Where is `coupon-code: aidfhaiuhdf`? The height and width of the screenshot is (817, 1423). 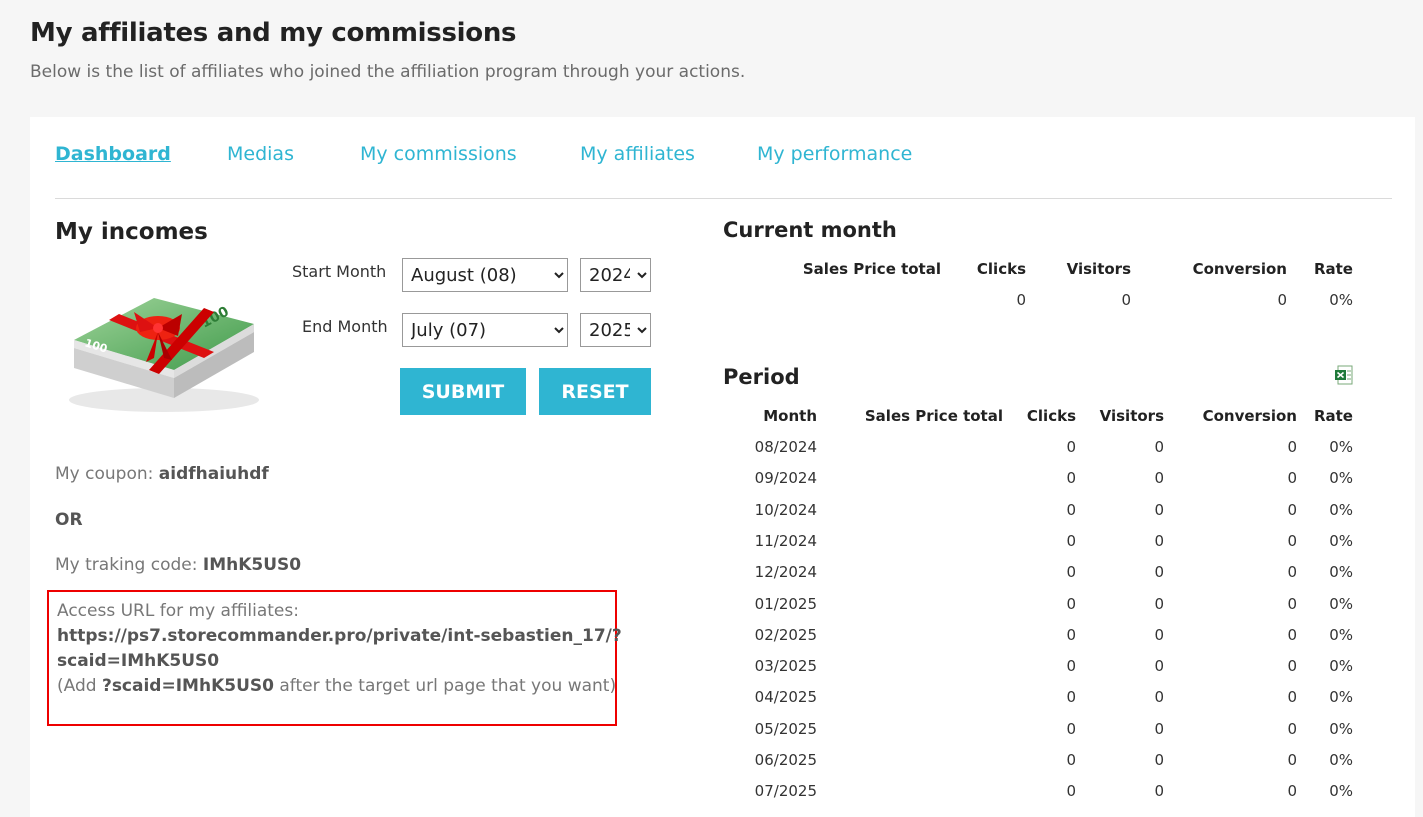
coupon-code: aidfhaiuhdf is located at coordinates (213, 474).